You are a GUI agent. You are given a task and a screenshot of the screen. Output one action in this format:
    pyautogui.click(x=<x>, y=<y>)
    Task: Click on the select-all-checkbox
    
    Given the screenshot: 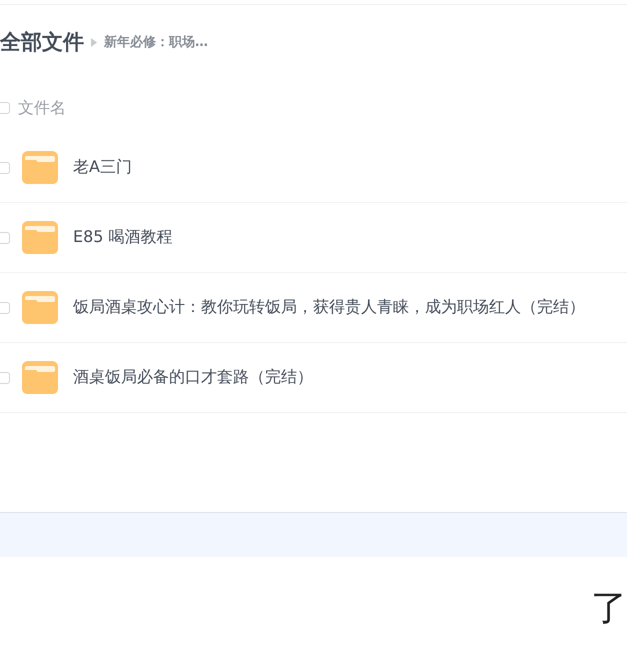 What is the action you would take?
    pyautogui.click(x=5, y=108)
    